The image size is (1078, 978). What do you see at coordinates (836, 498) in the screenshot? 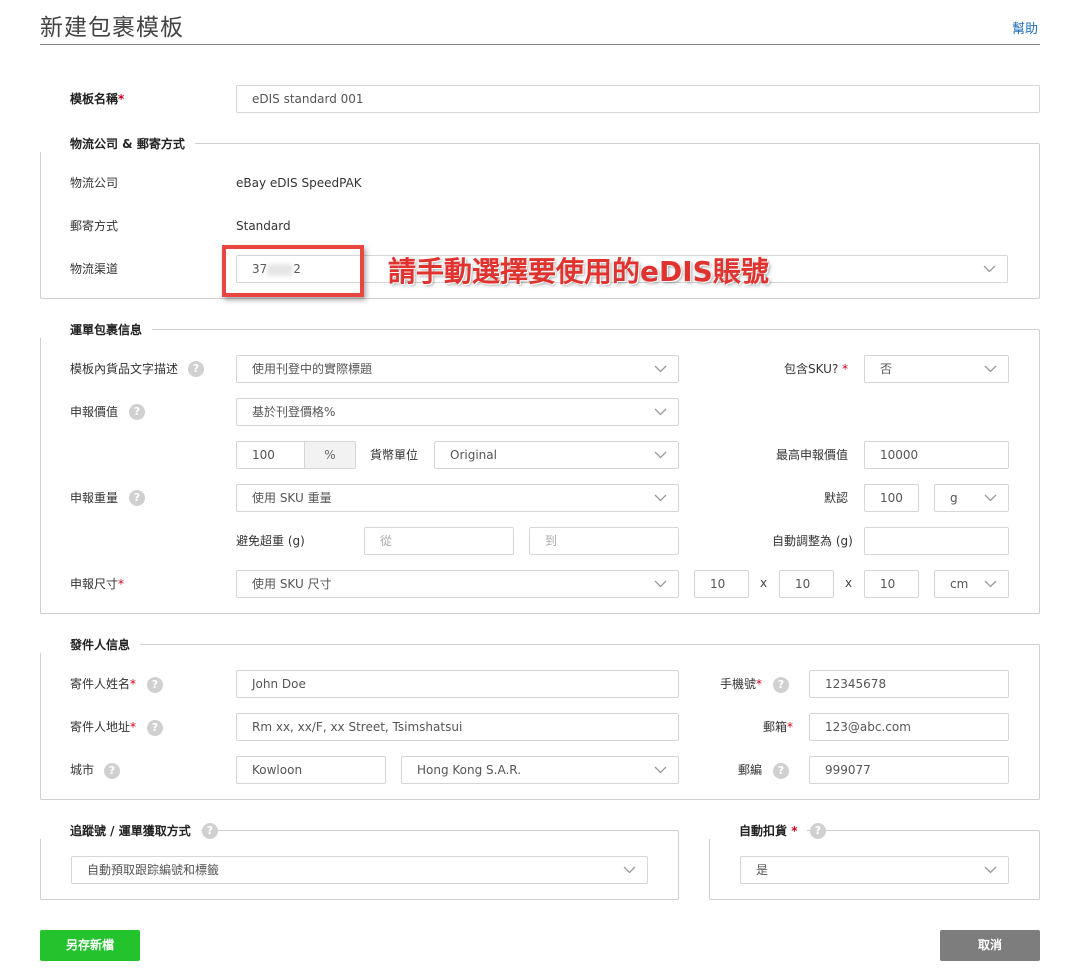
I see `default-label: 默認` at bounding box center [836, 498].